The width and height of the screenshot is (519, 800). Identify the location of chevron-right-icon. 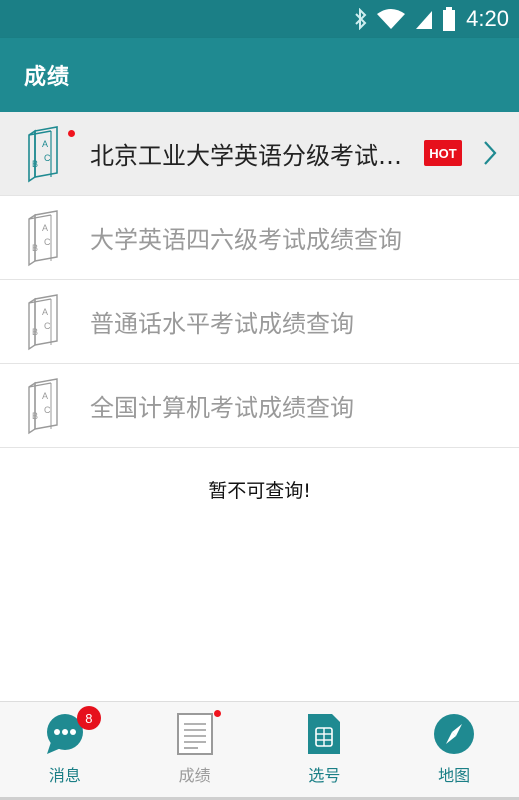
(490, 155).